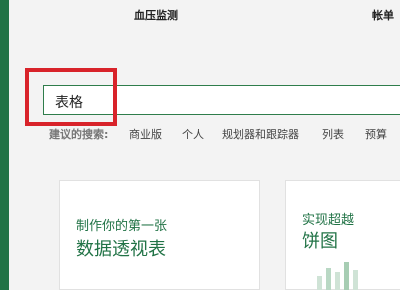 The width and height of the screenshot is (400, 290). What do you see at coordinates (328, 220) in the screenshot?
I see `card-subtitle: 实现超越` at bounding box center [328, 220].